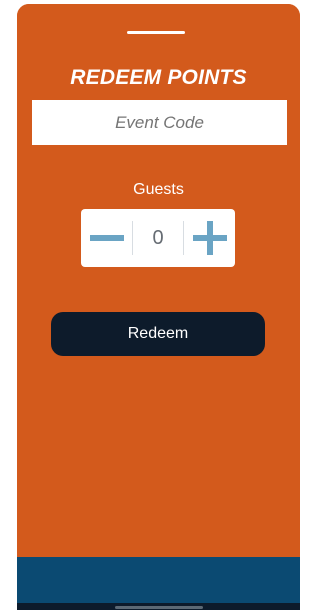 This screenshot has height=610, width=320. Describe the element at coordinates (159, 607) in the screenshot. I see `home-indicator` at that location.